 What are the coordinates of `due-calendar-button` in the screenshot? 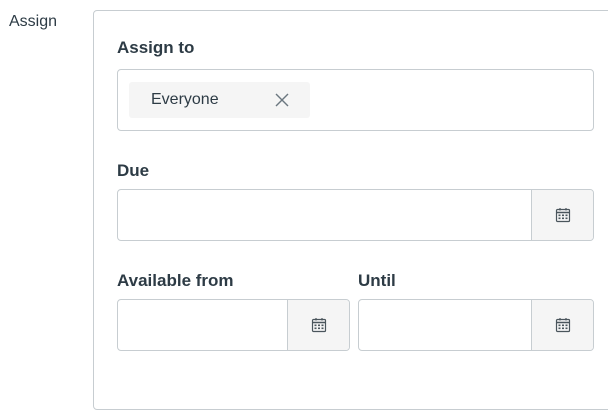 It's located at (562, 215).